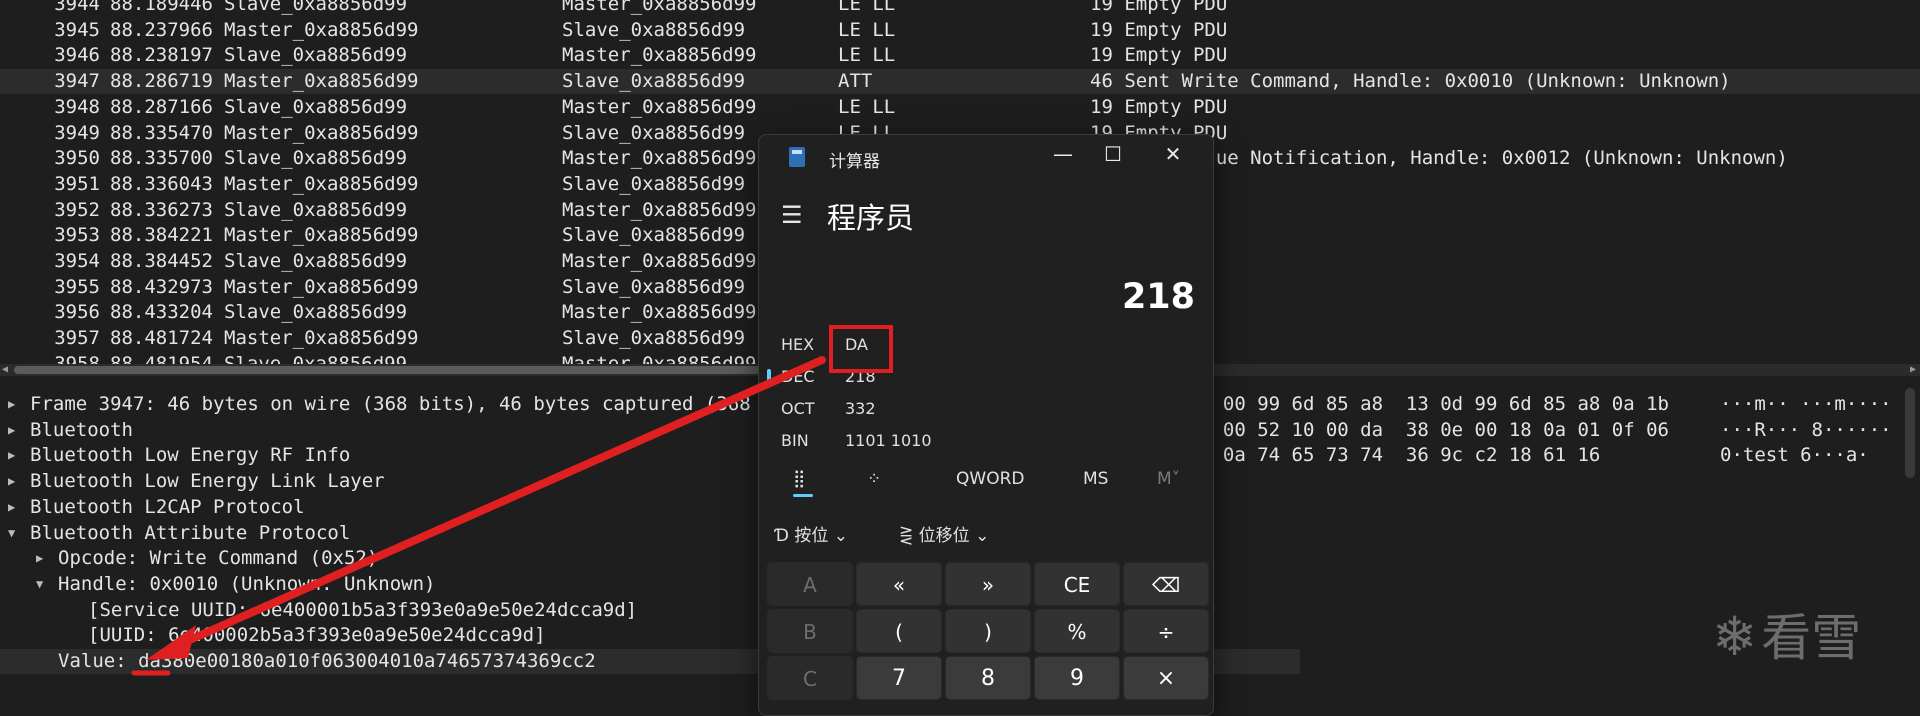  I want to click on key-shift-right: », so click(988, 584).